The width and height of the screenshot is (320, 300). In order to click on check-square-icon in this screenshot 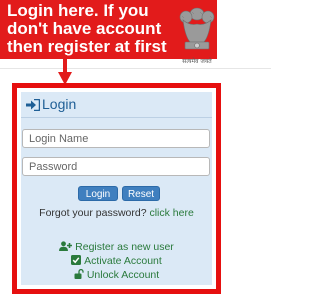, I will do `click(76, 260)`.